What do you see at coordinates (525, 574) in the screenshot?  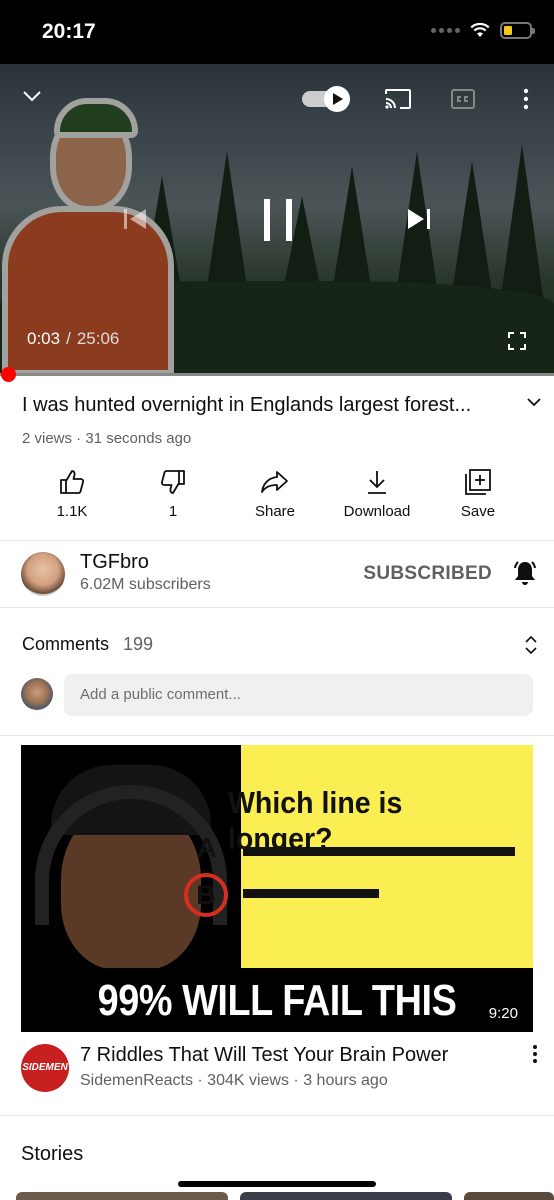 I see `notification-bell-icon` at bounding box center [525, 574].